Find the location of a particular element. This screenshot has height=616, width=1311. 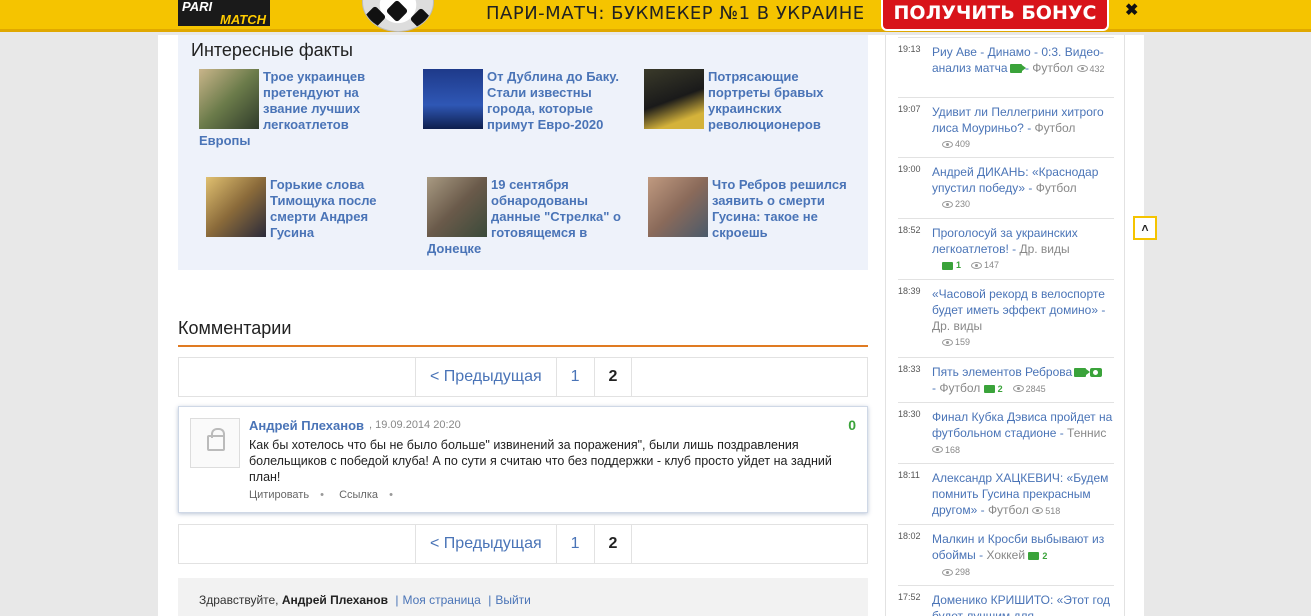

greeting-text: Здравствуйте, is located at coordinates (240, 600).